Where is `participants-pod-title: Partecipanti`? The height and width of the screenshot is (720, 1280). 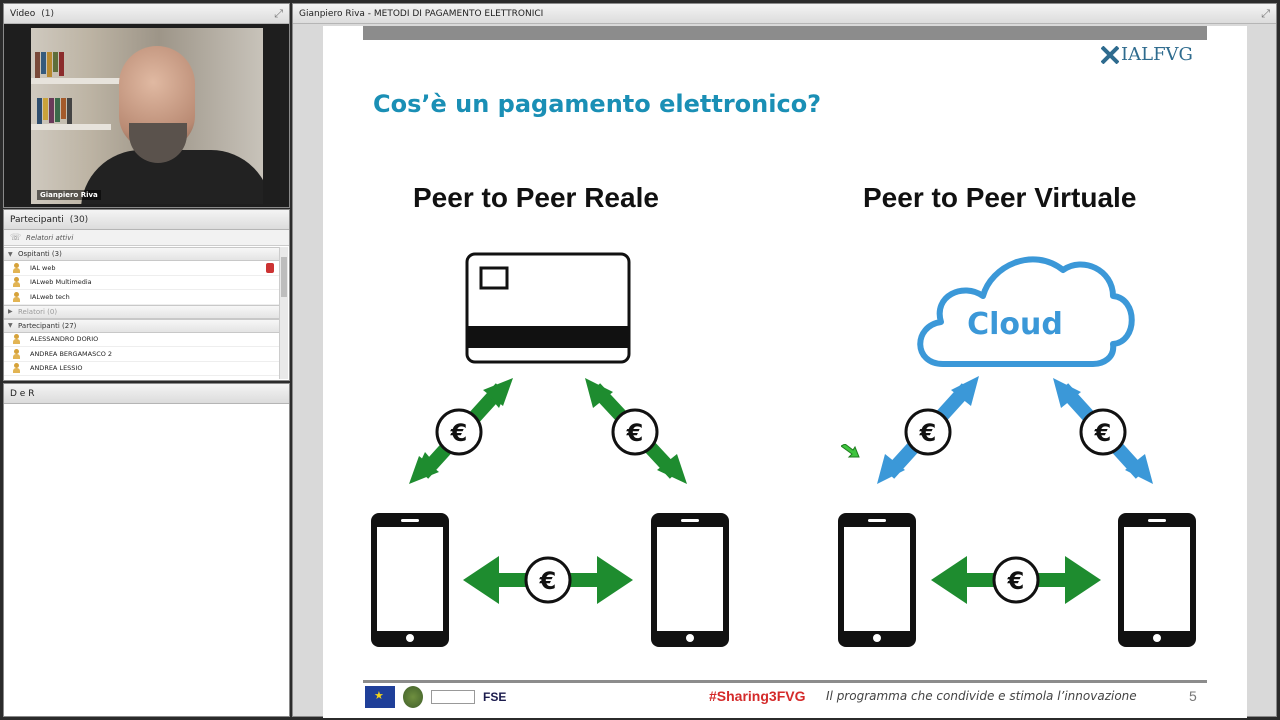
participants-pod-title: Partecipanti is located at coordinates (37, 219).